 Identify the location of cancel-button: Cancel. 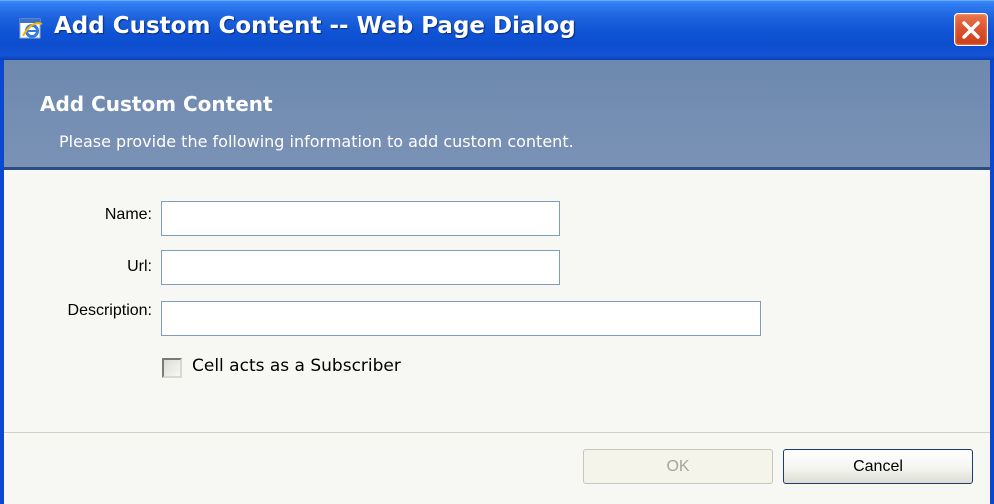
(878, 466).